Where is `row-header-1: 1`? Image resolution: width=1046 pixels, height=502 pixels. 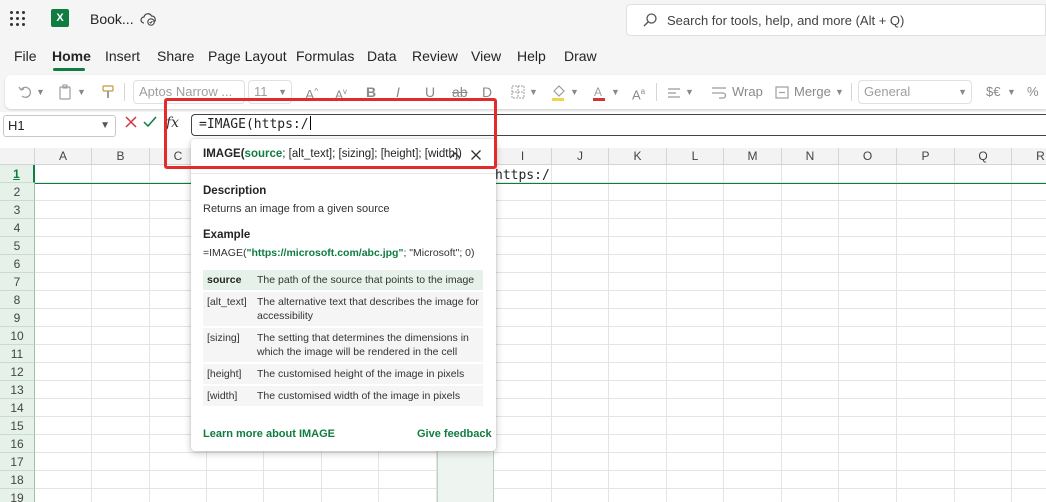
row-header-1: 1 is located at coordinates (17, 174).